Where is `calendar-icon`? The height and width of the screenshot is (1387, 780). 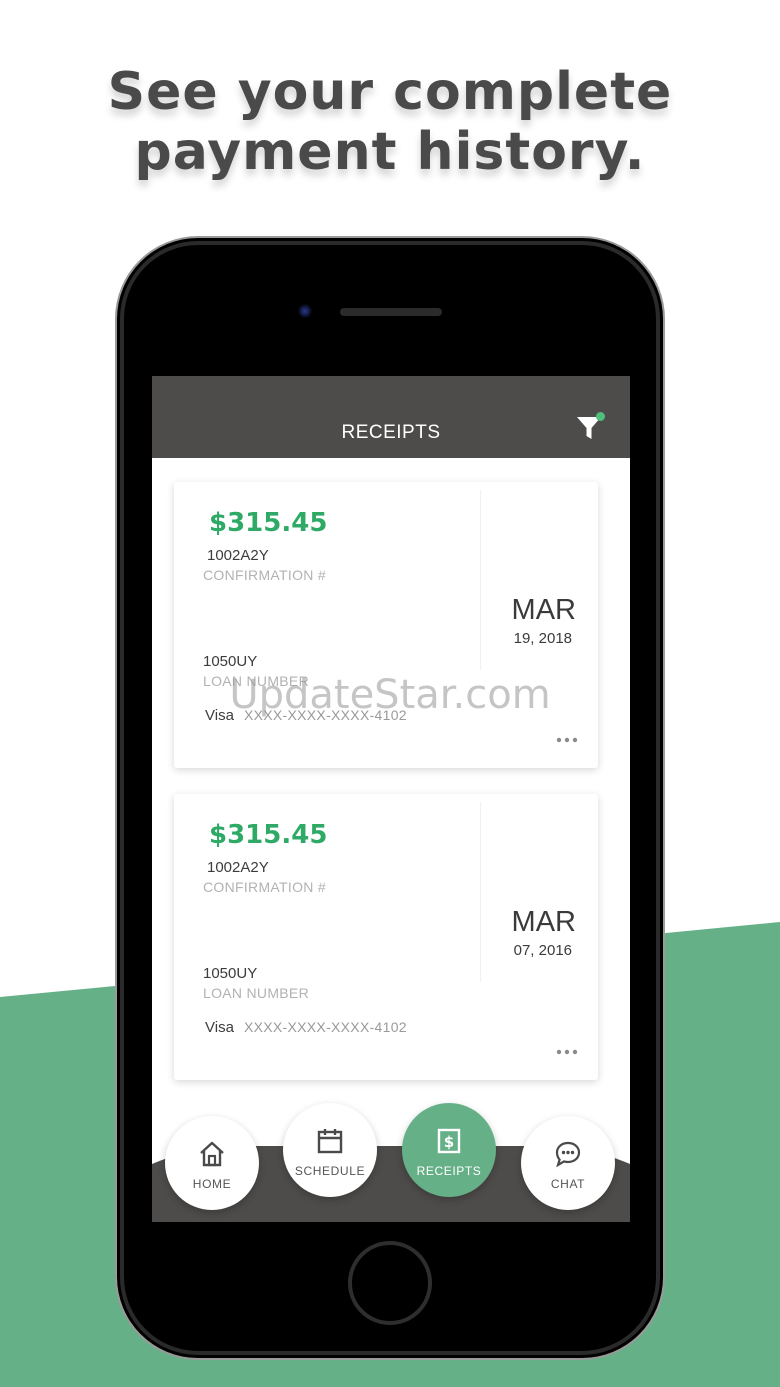
calendar-icon is located at coordinates (330, 1141).